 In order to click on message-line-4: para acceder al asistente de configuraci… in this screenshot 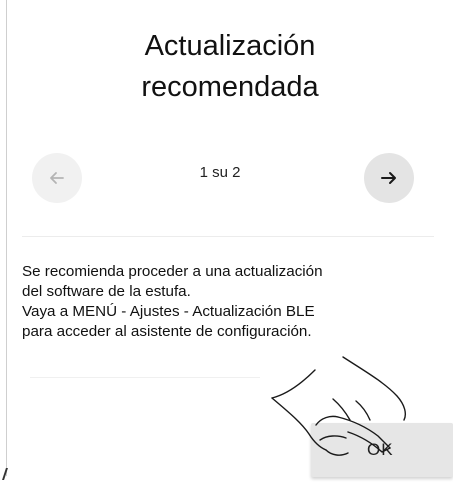, I will do `click(167, 331)`.